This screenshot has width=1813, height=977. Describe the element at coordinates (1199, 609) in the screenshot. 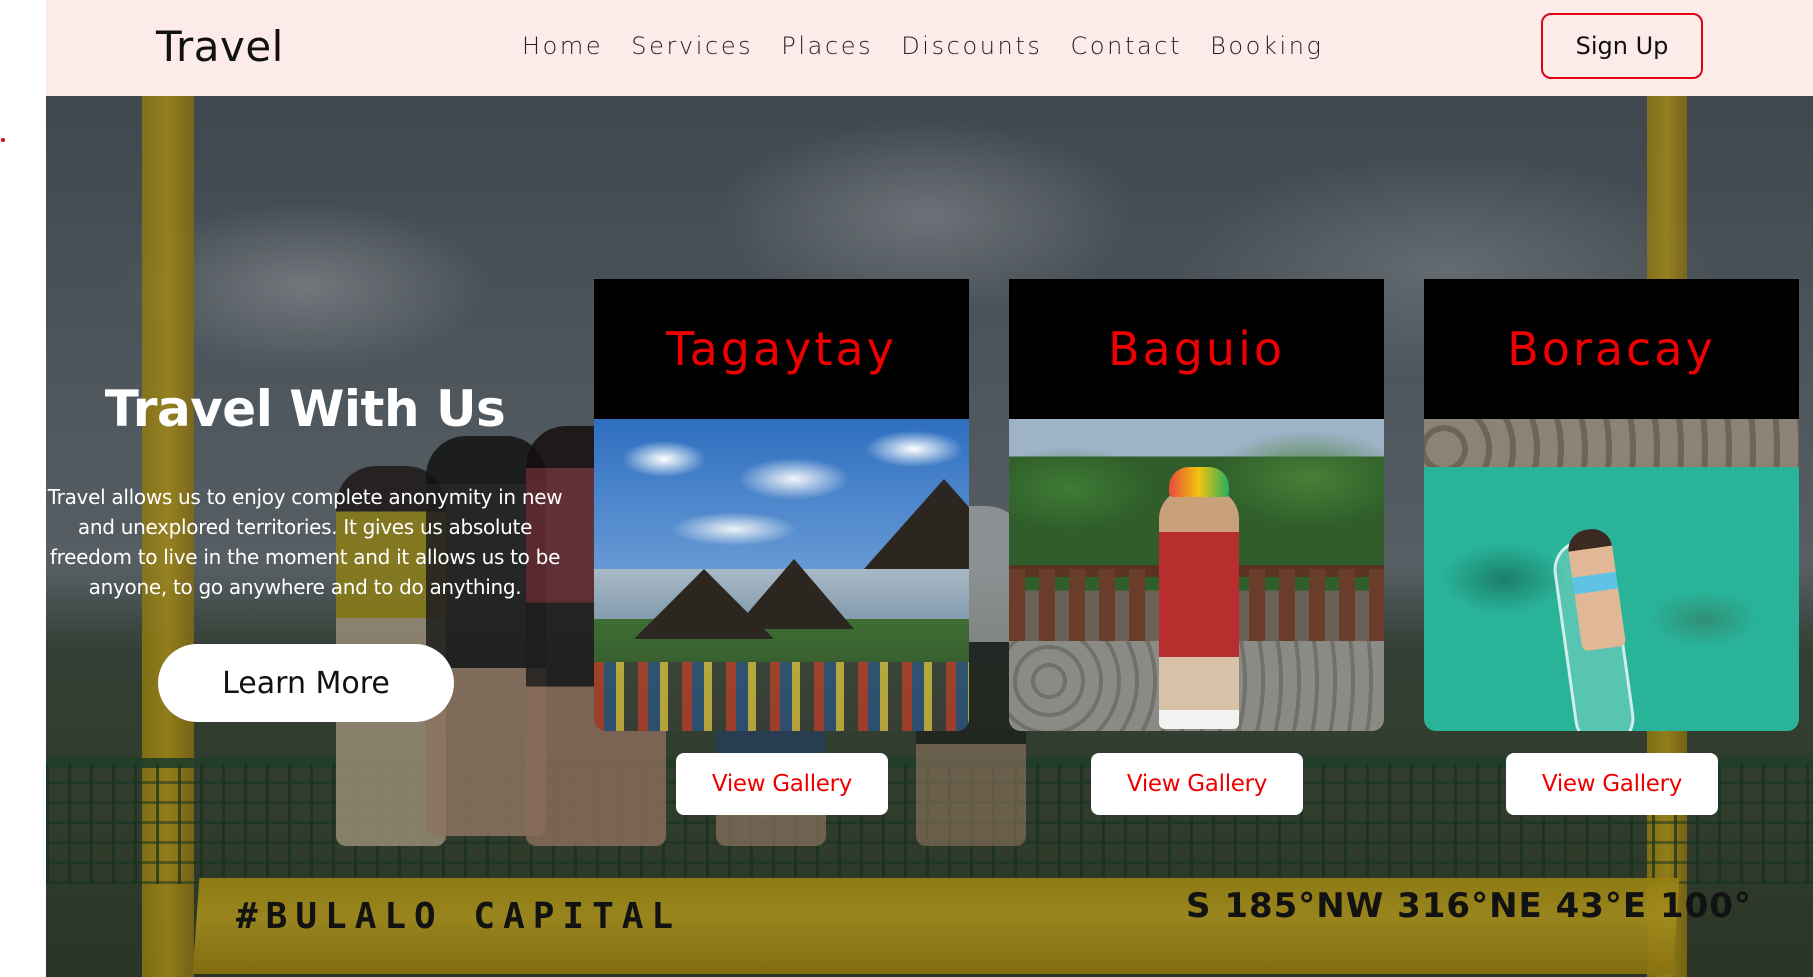

I see `woman-in-traditional-attire` at that location.